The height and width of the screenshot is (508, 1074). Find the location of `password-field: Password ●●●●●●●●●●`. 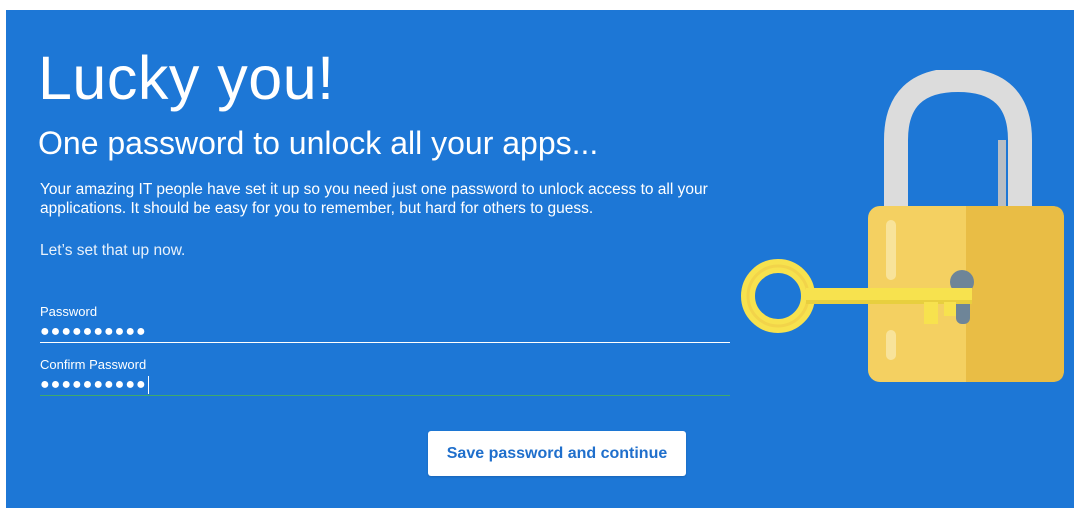

password-field: Password ●●●●●●●●●● is located at coordinates (385, 323).